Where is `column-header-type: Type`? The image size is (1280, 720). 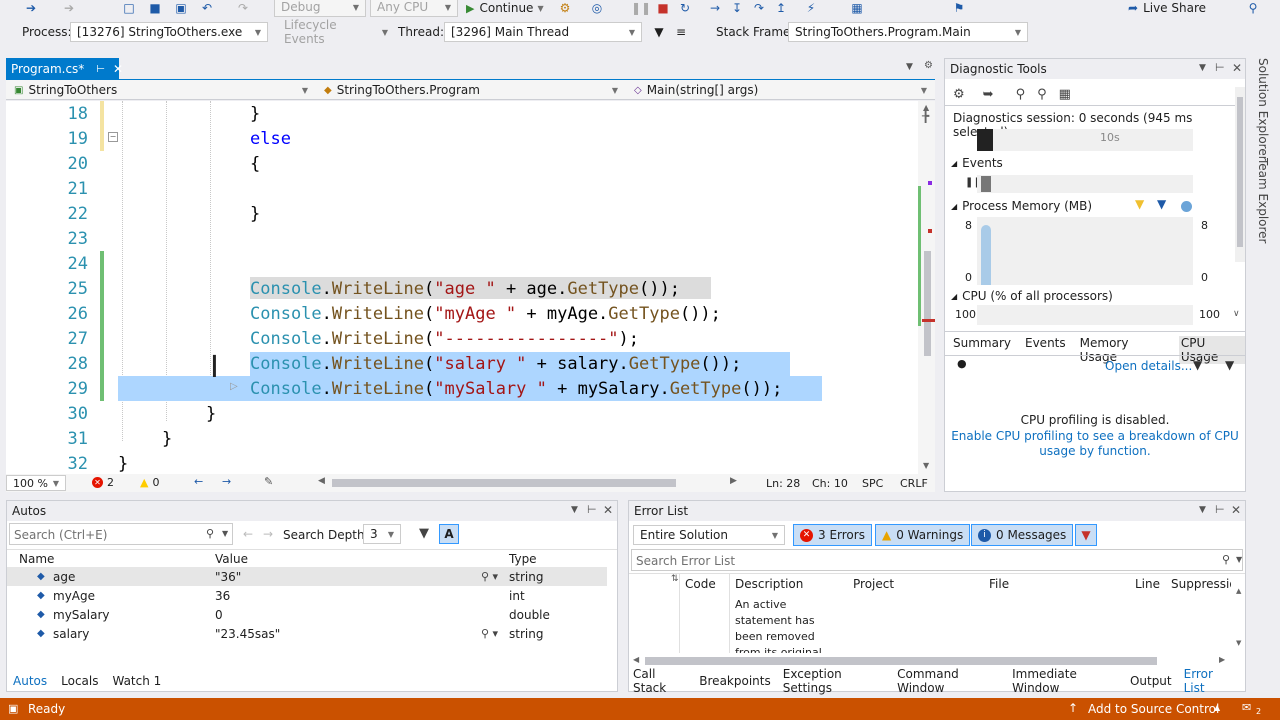 column-header-type: Type is located at coordinates (523, 559).